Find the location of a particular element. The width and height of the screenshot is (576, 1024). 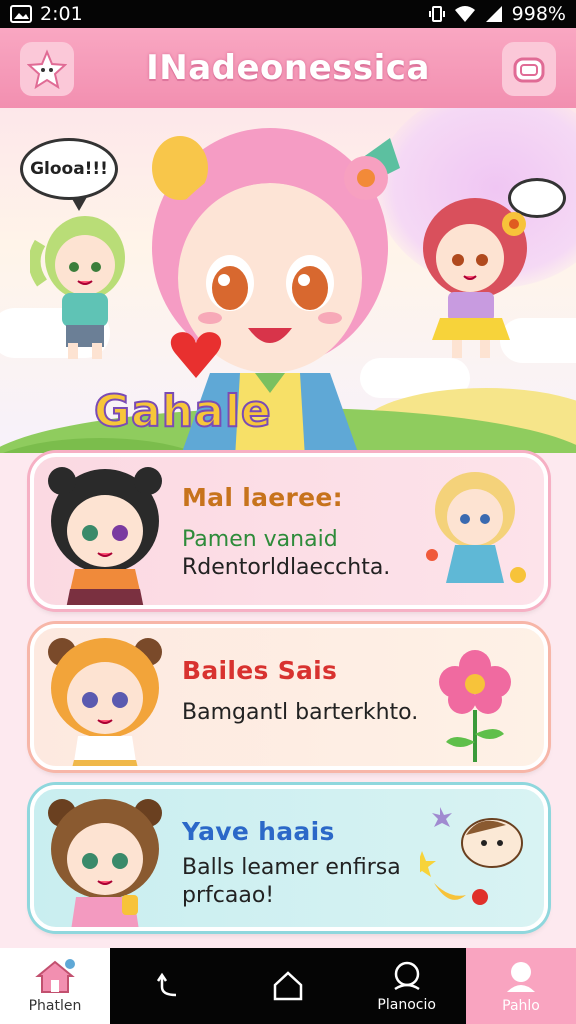

back-icon is located at coordinates (167, 984).